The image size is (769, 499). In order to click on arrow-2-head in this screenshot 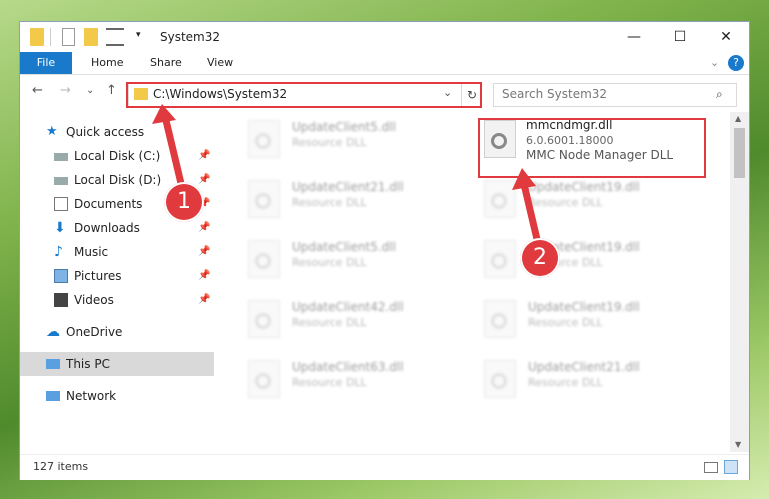, I will do `click(524, 179)`.